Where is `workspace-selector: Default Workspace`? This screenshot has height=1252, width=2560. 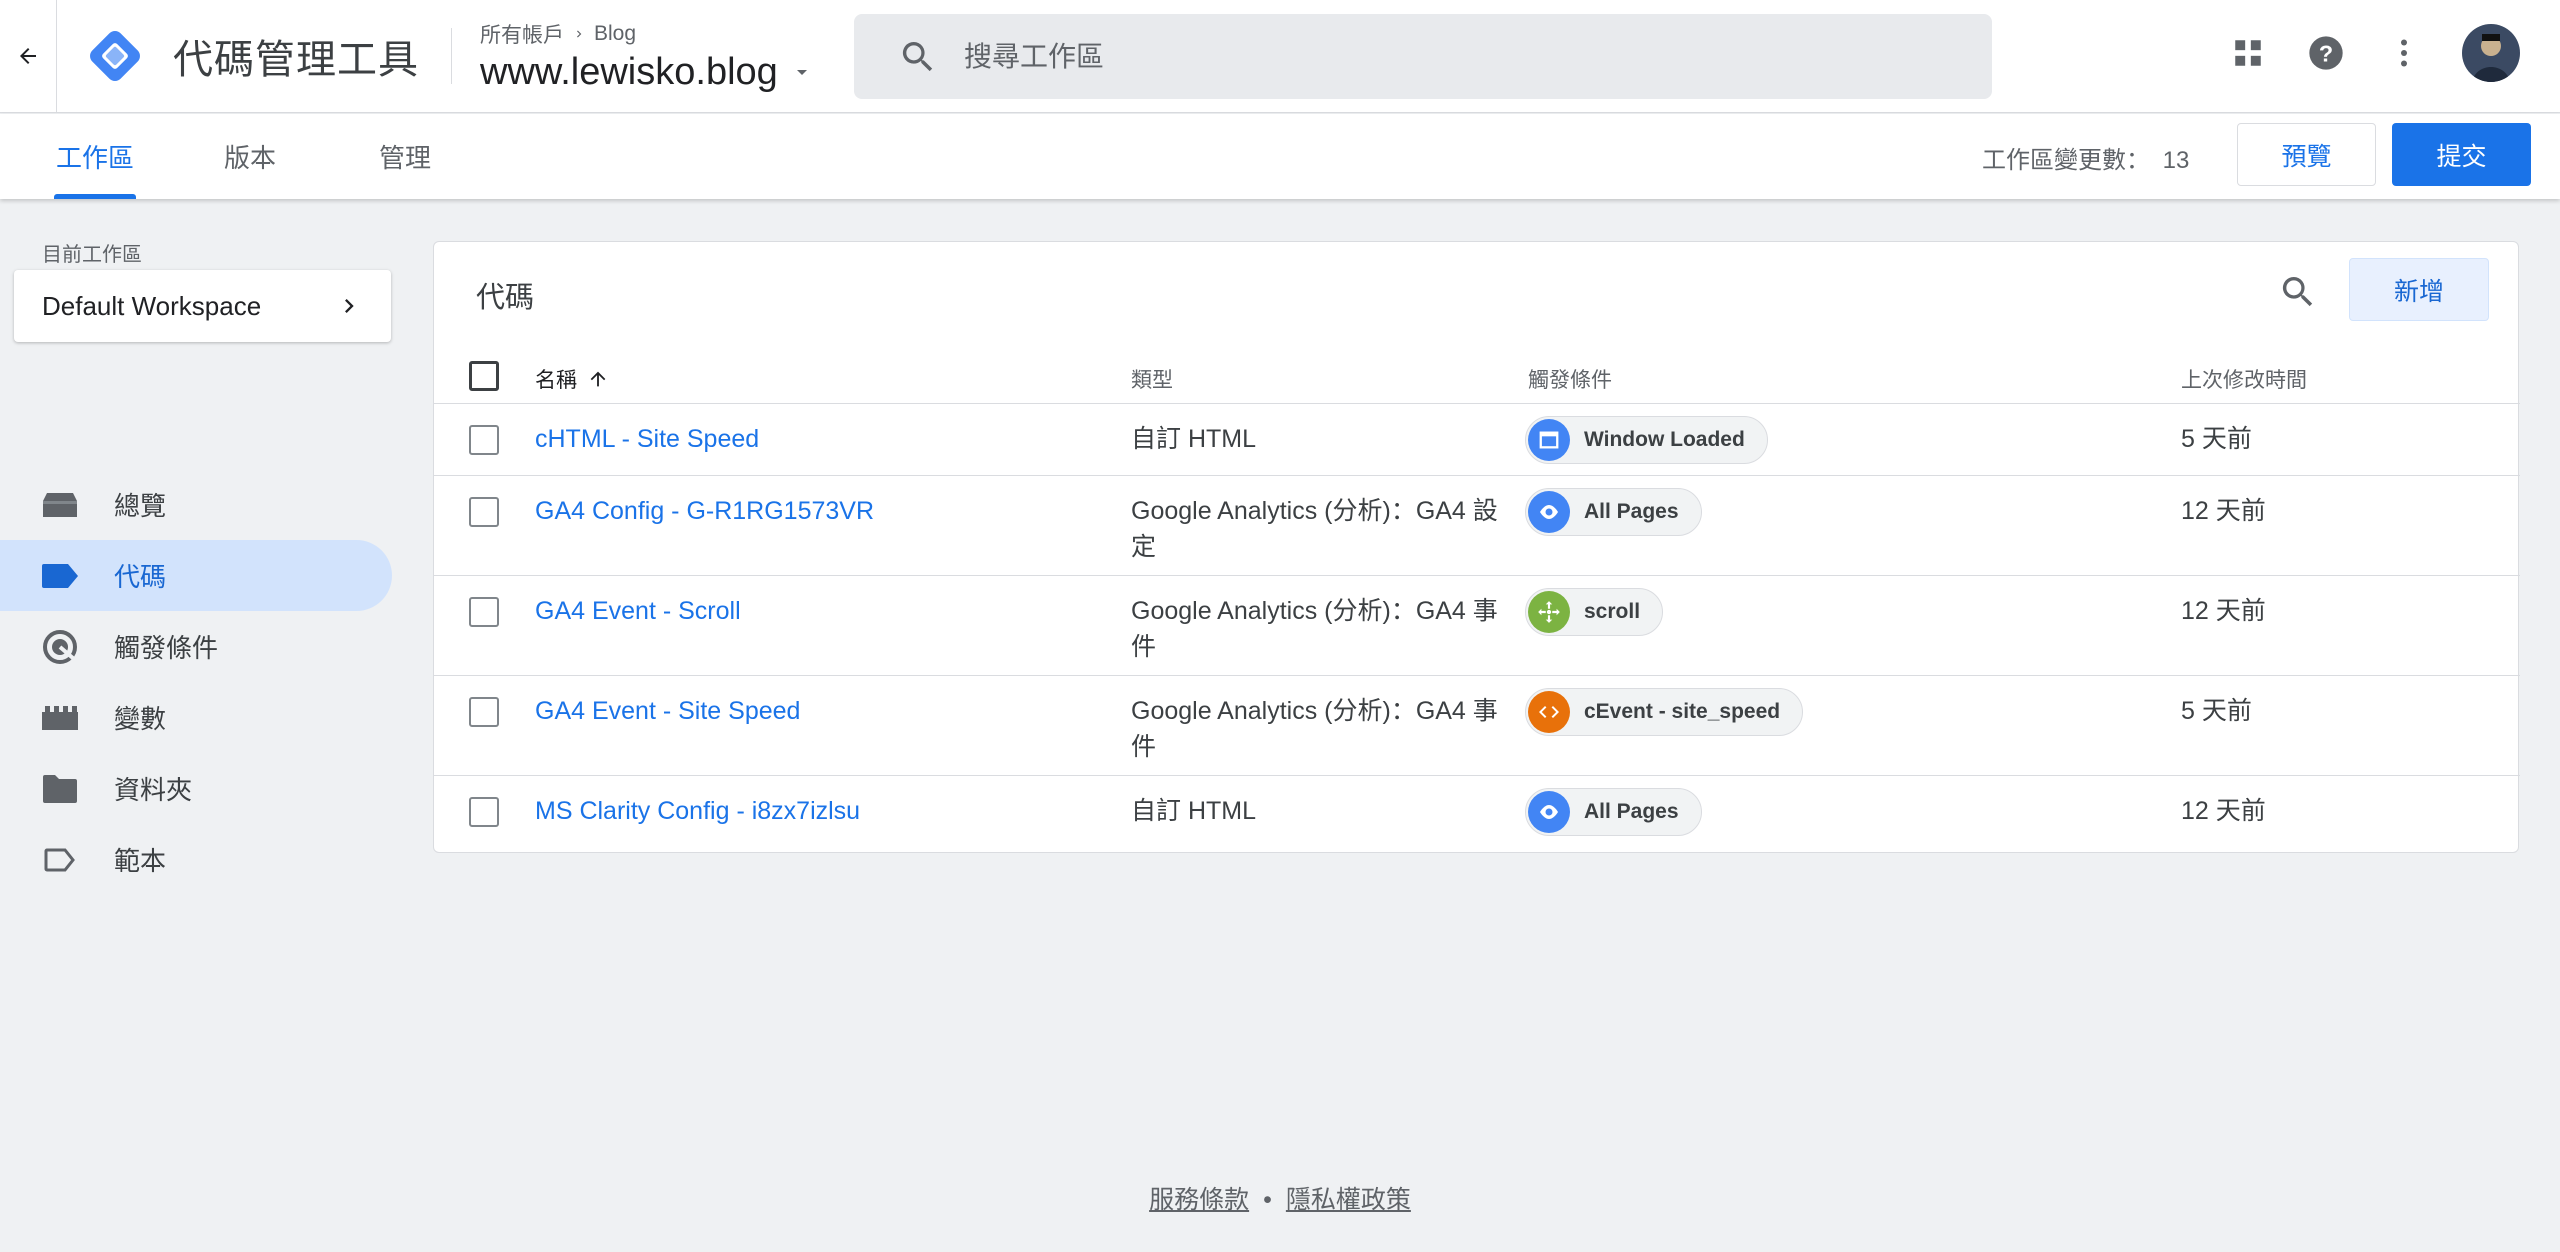 workspace-selector: Default Workspace is located at coordinates (202, 306).